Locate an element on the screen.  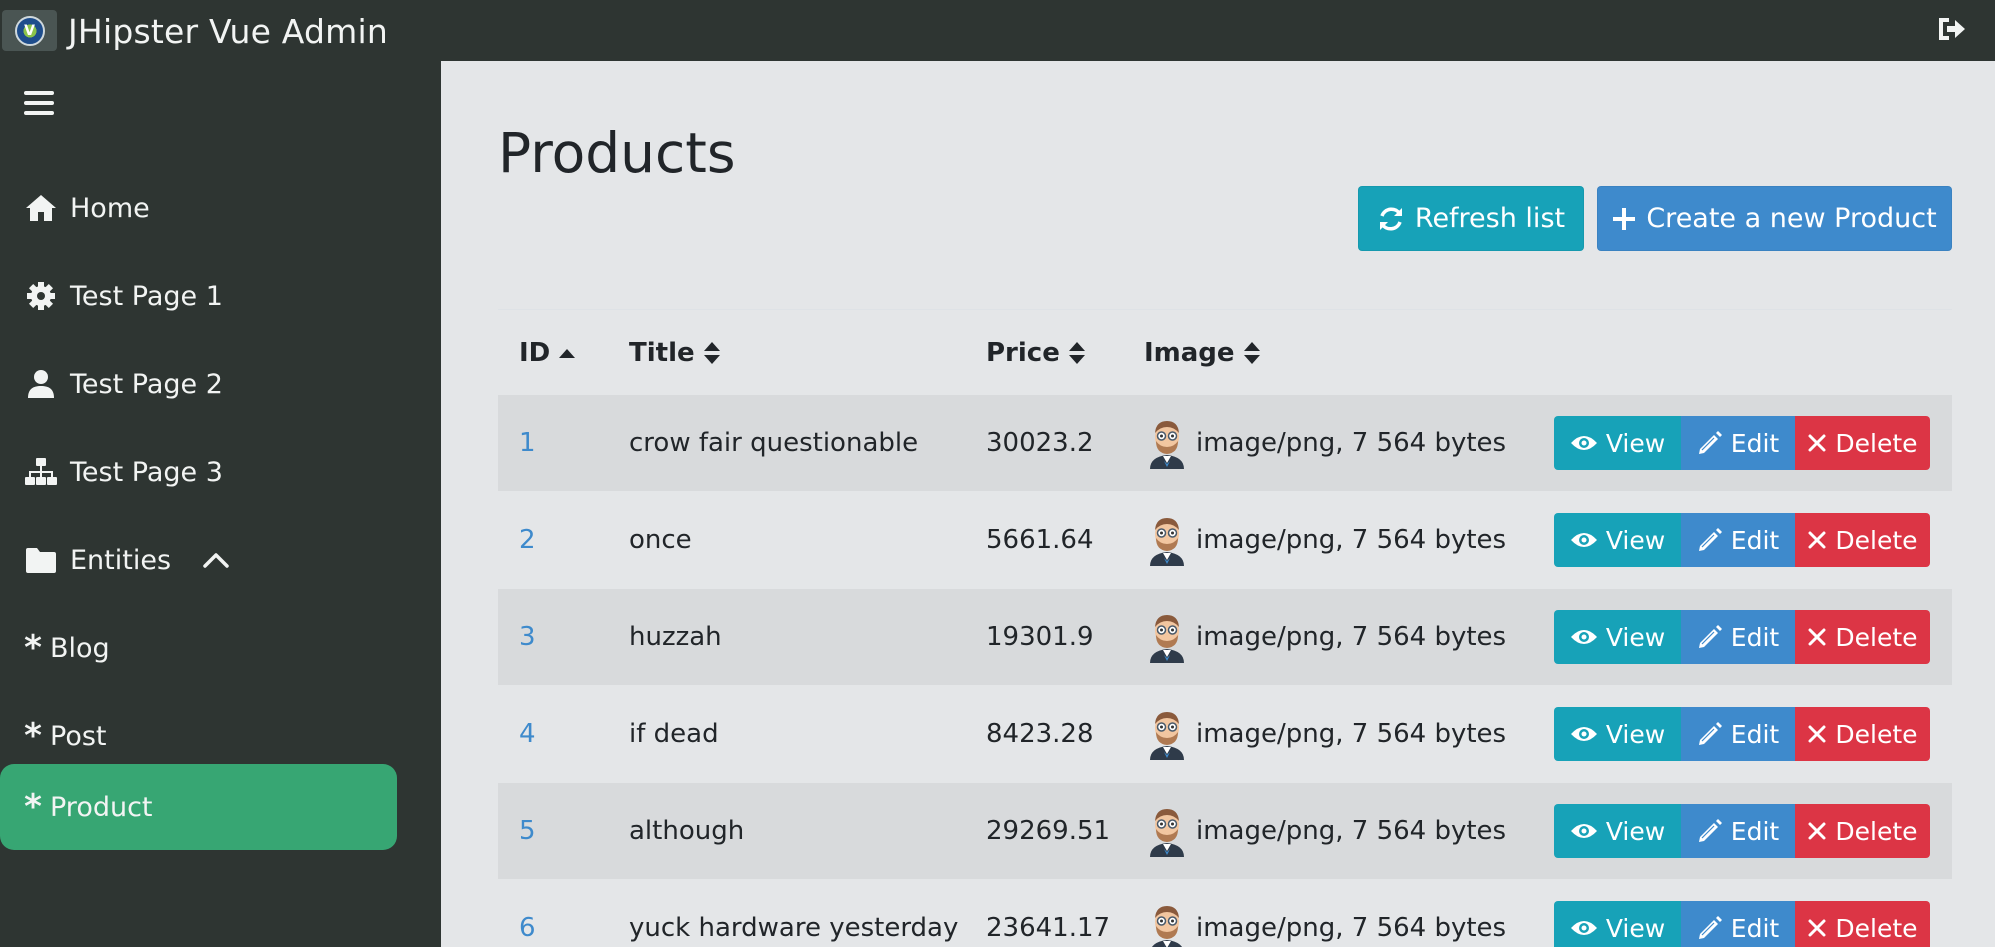
product-price-cell: 23641.17 is located at coordinates (1048, 928).